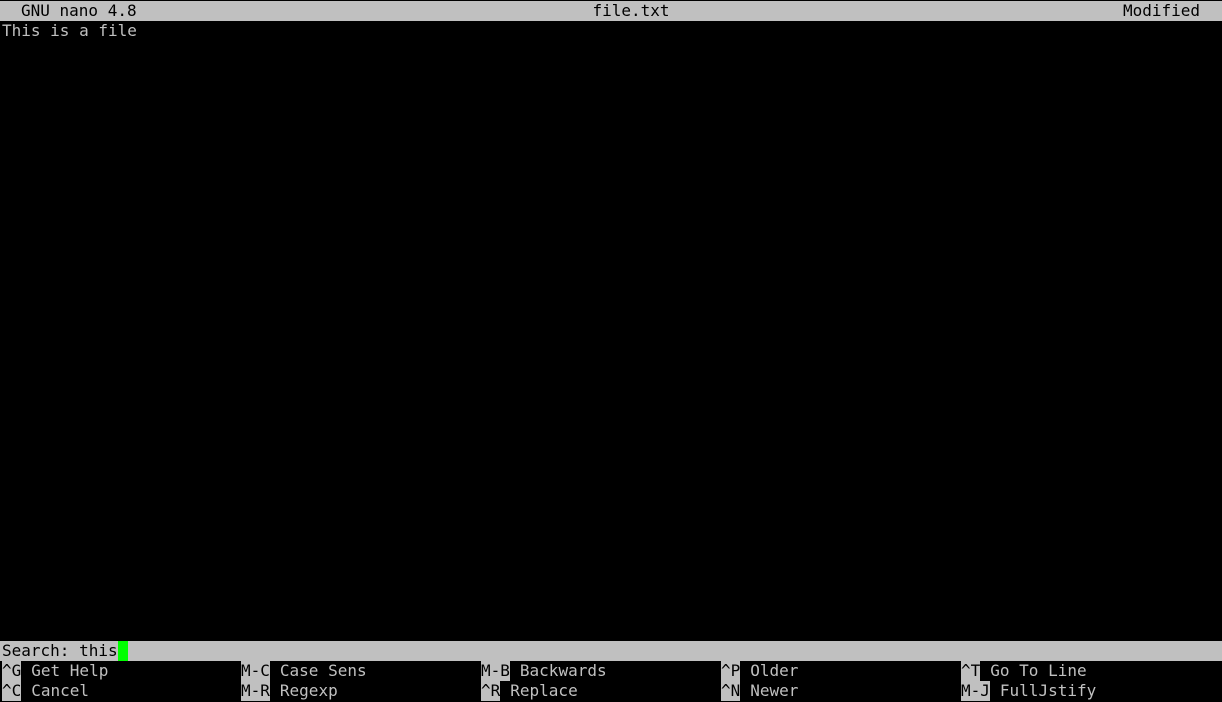 Image resolution: width=1222 pixels, height=702 pixels. I want to click on shortcut-go-to-line: ^T Go To Line, so click(1024, 671).